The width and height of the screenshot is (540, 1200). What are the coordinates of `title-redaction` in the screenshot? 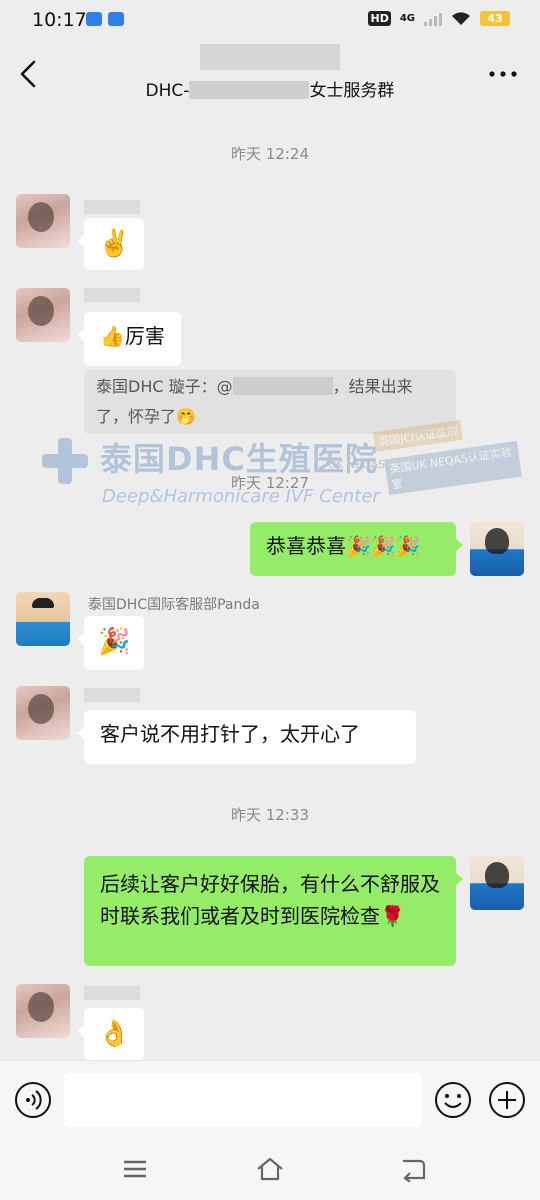 It's located at (270, 57).